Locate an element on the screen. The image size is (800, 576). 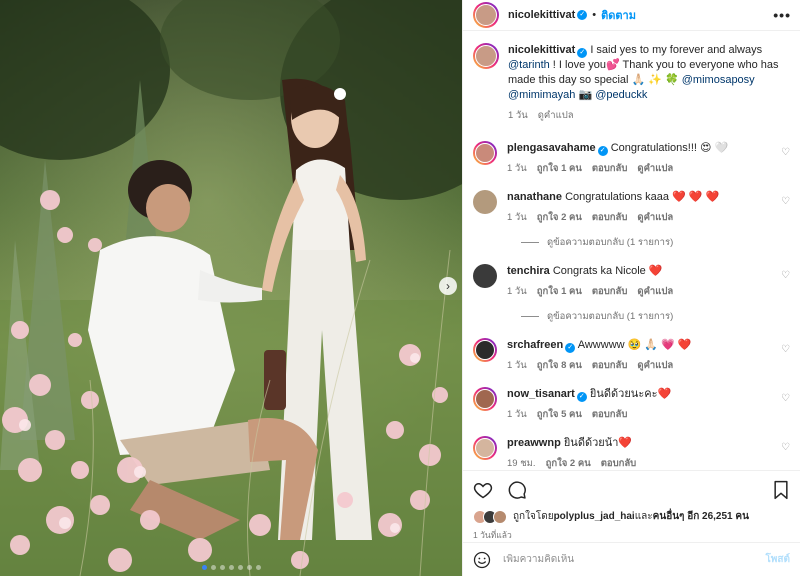
post-comment-button: โพสต์ is located at coordinates (777, 559).